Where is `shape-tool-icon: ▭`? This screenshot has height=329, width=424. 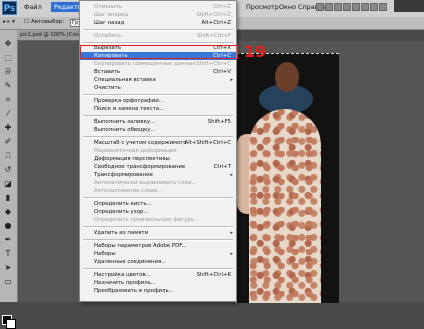 shape-tool-icon: ▭ is located at coordinates (8, 281).